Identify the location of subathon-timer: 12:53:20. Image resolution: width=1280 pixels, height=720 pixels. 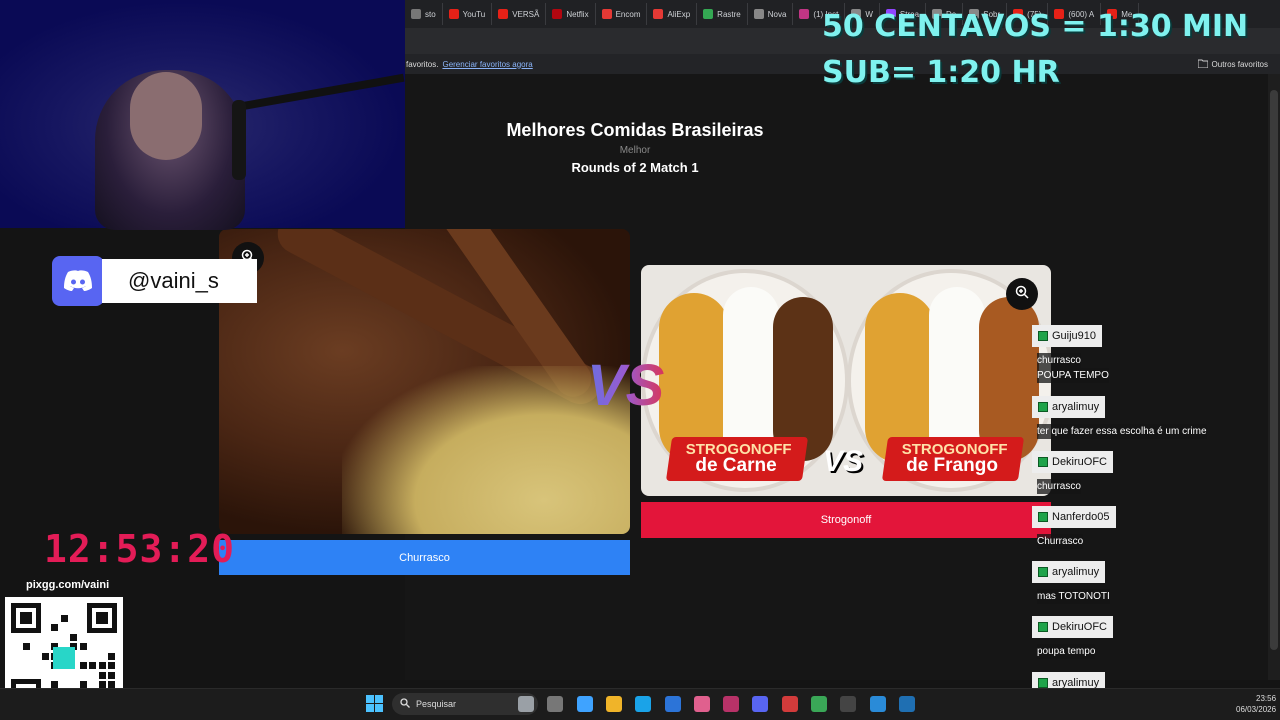
(140, 549).